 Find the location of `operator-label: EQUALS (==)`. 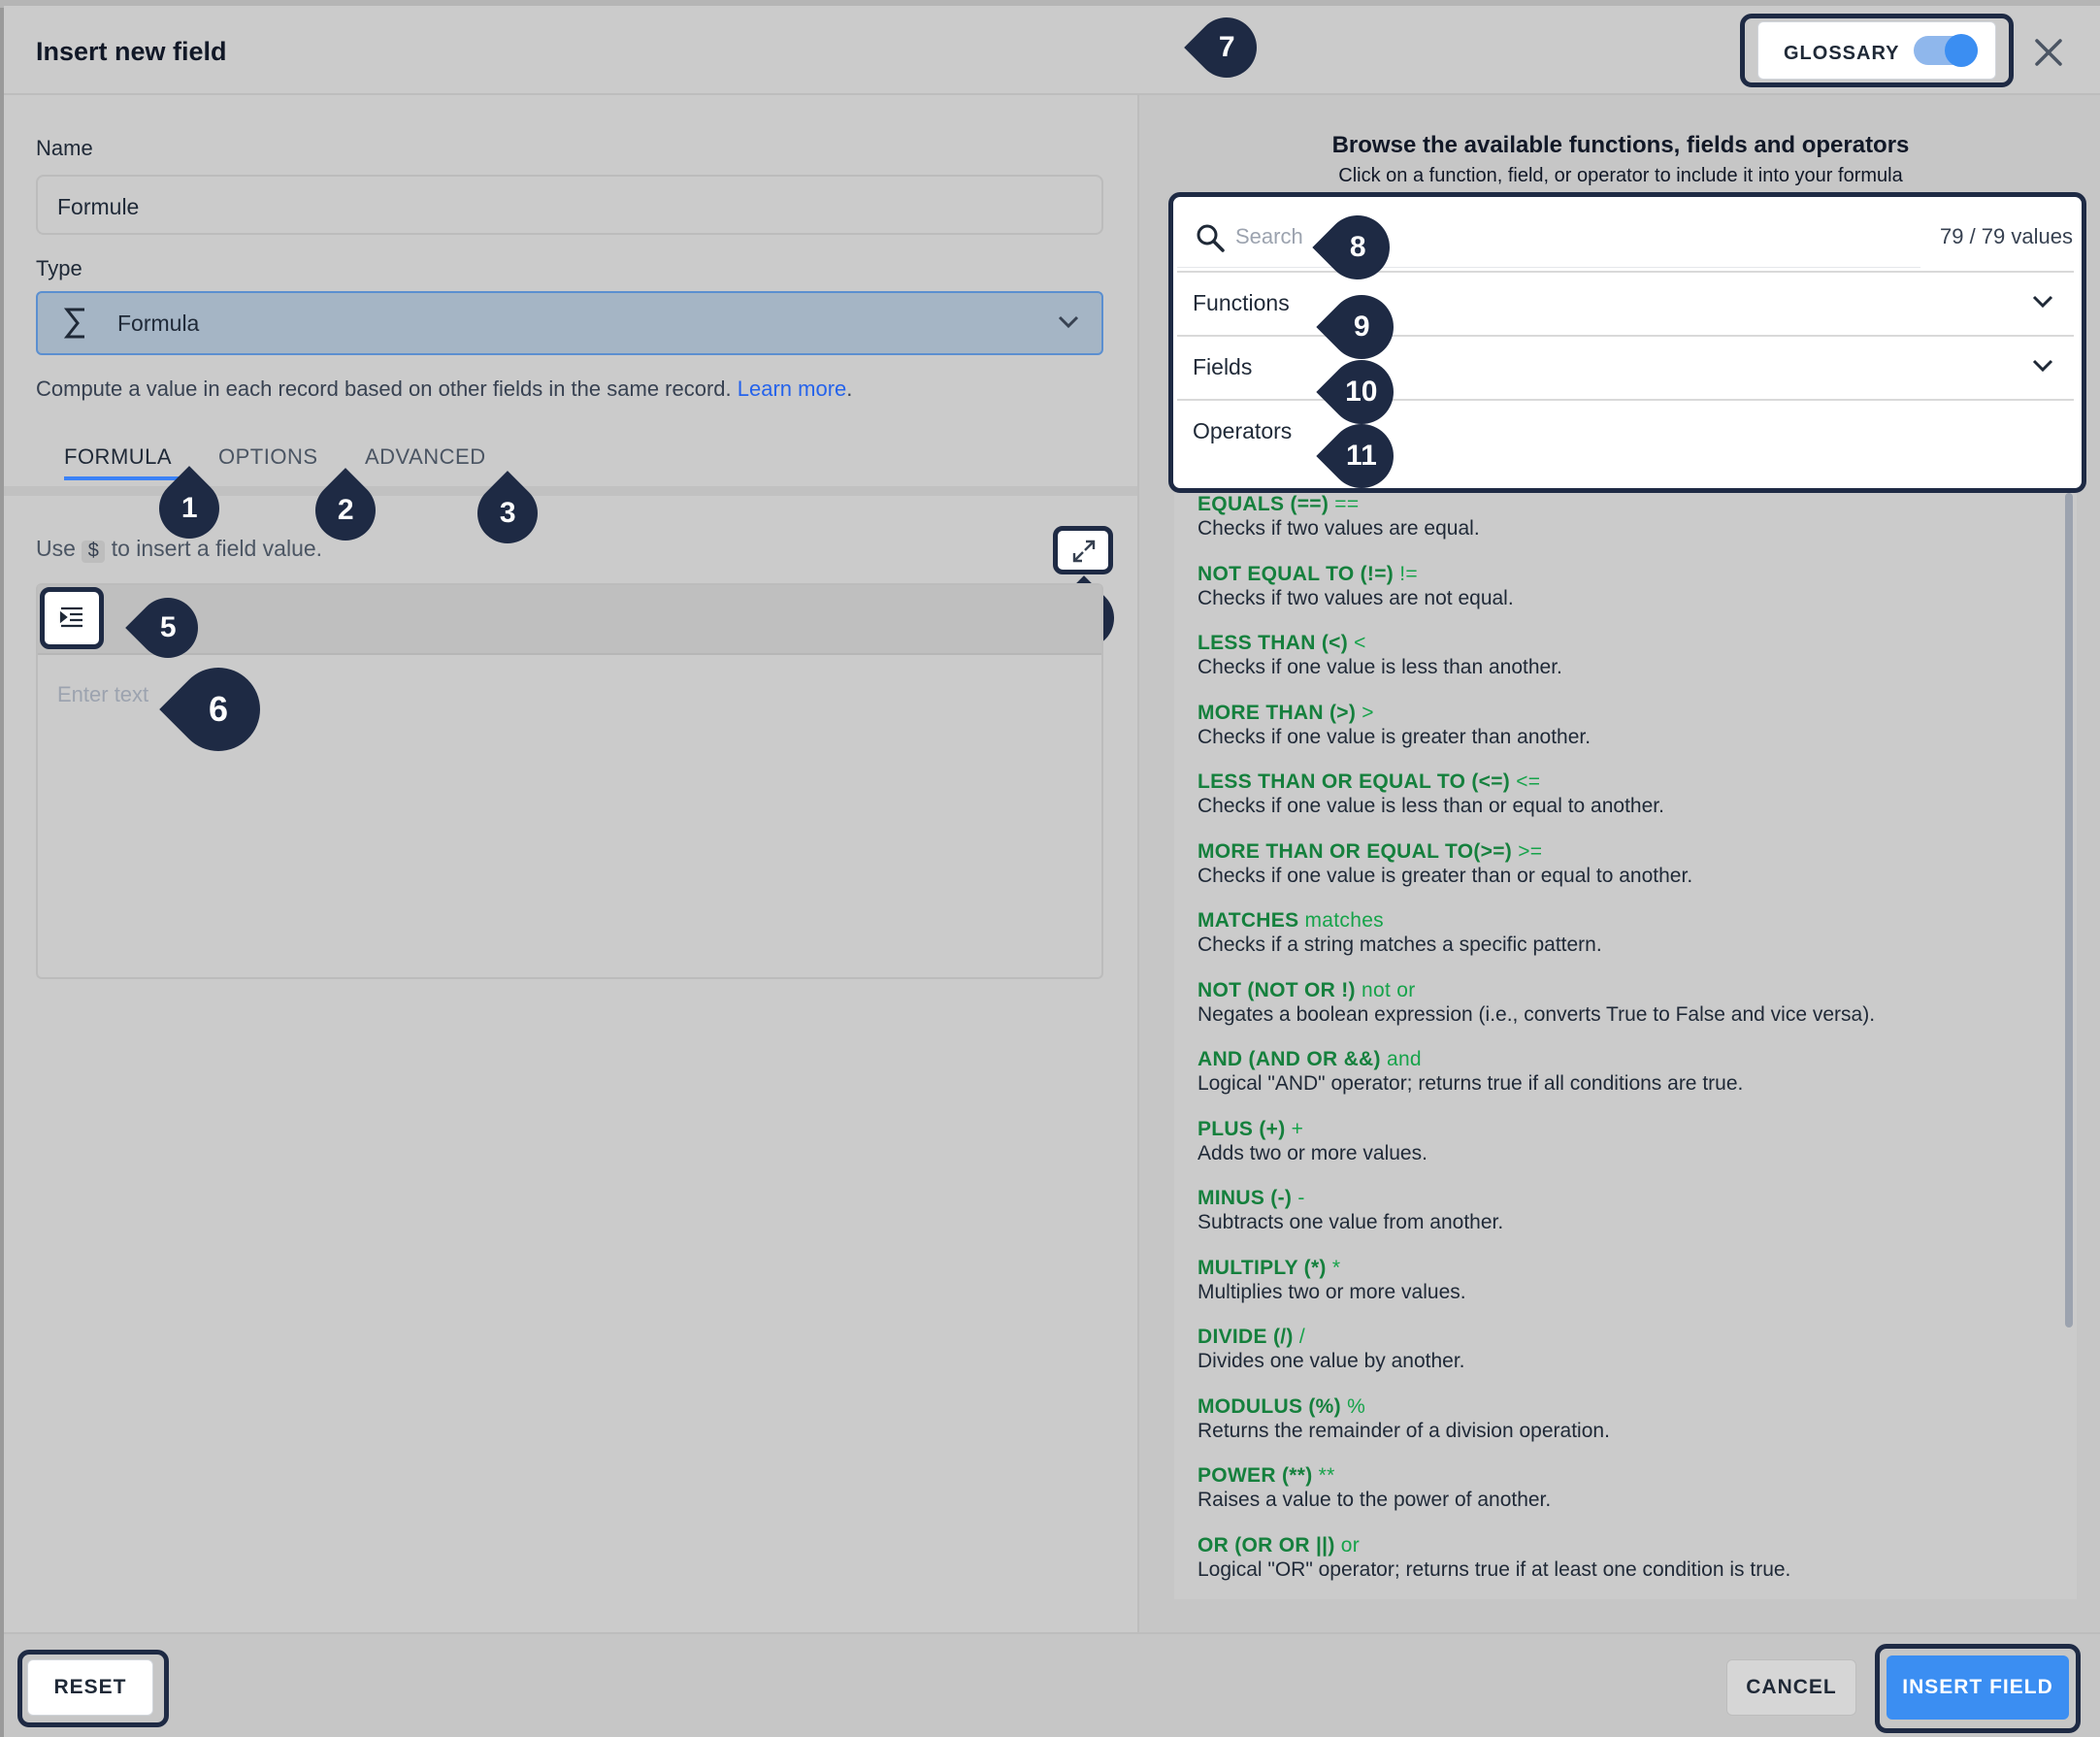

operator-label: EQUALS (==) is located at coordinates (1263, 504).